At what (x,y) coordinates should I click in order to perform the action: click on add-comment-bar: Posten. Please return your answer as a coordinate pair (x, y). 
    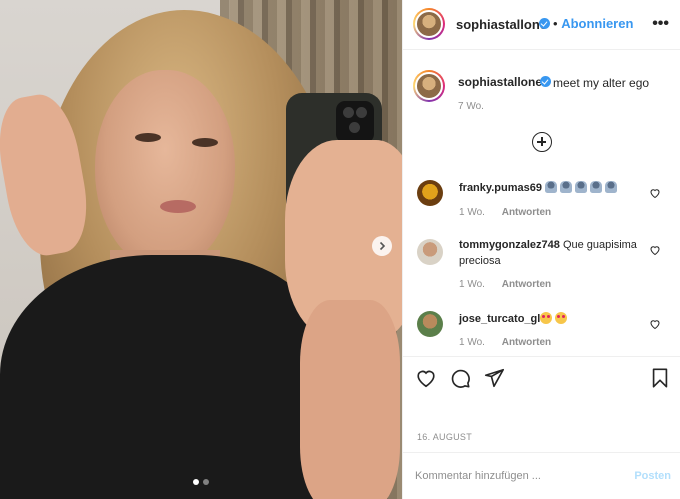
    Looking at the image, I should click on (541, 475).